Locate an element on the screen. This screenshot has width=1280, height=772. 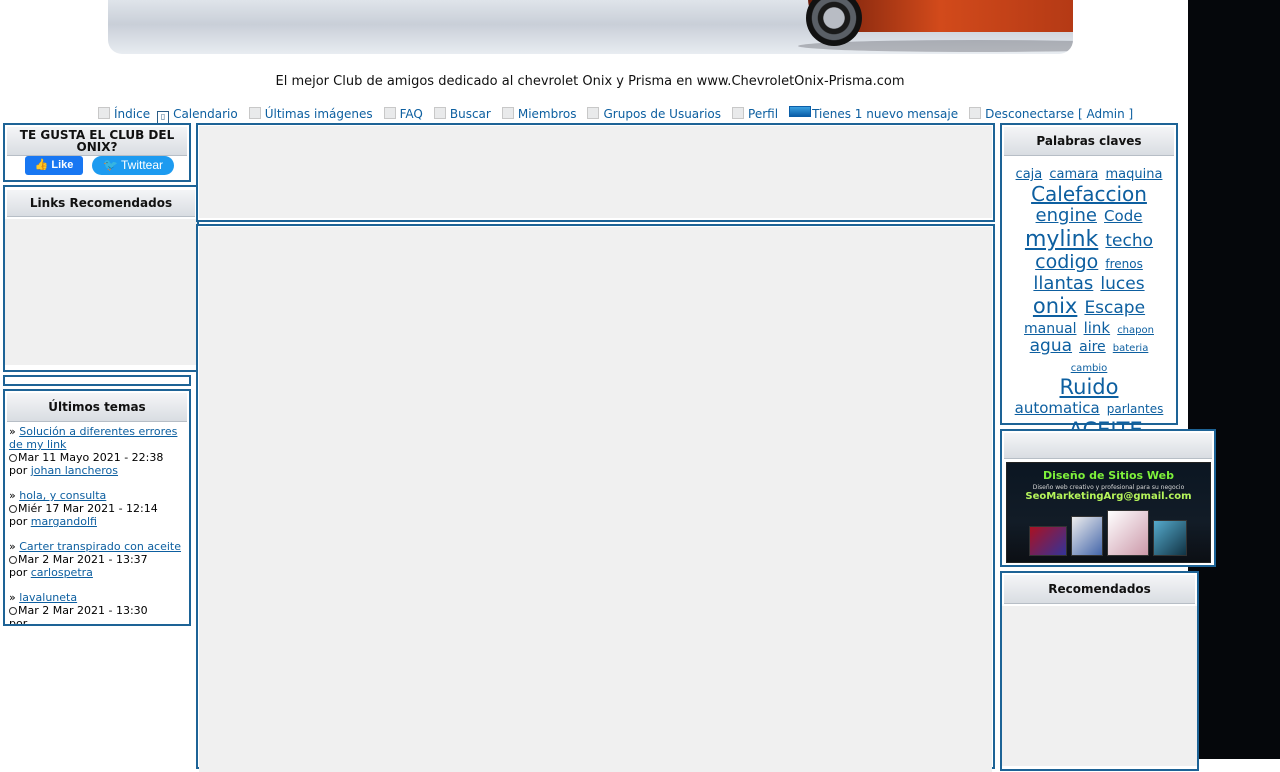
tag-link: bateria is located at coordinates (1131, 348).